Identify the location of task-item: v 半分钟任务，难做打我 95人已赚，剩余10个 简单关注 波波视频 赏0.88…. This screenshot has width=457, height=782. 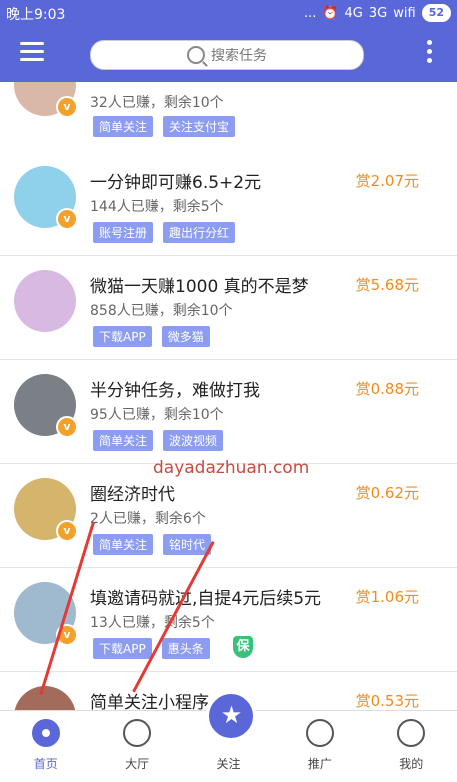
(228, 412).